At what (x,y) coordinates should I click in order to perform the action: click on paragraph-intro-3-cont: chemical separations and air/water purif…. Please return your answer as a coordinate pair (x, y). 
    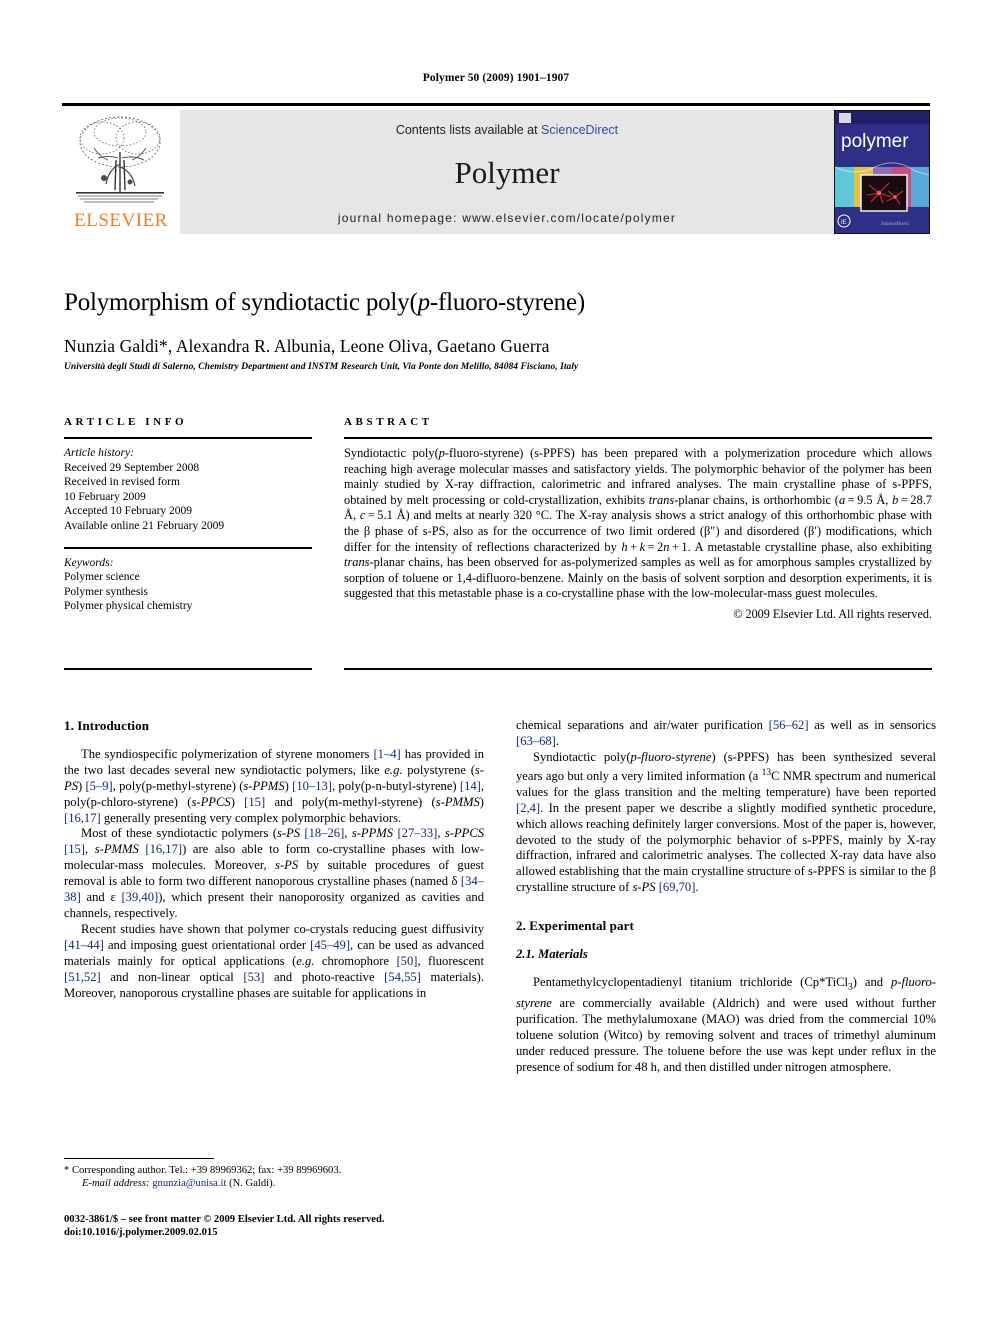
    Looking at the image, I should click on (726, 733).